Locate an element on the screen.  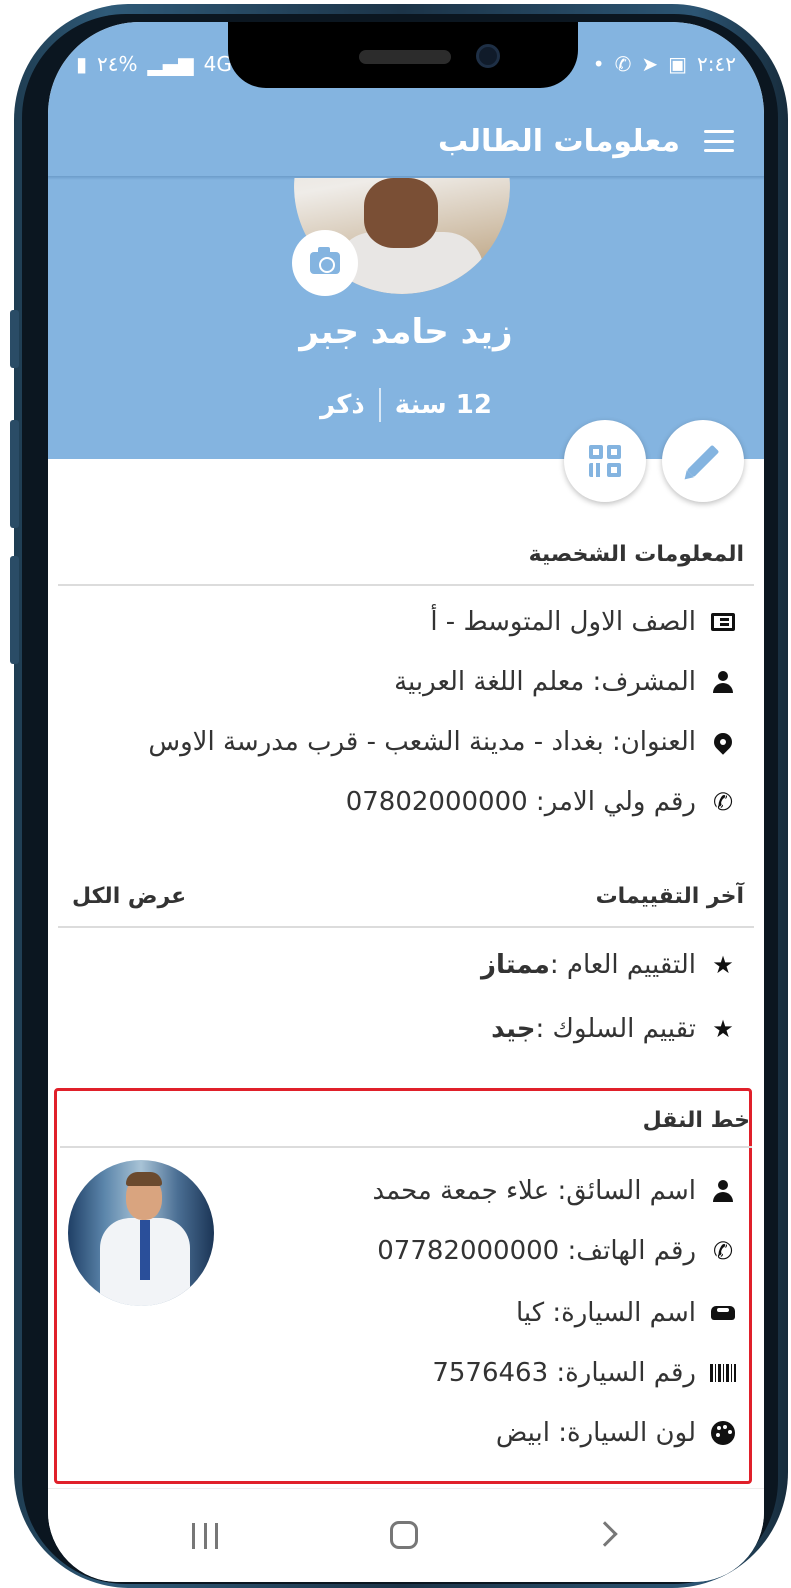
driver-name-row: اسم السائق: علاء جمعة محمد is located at coordinates (554, 1191).